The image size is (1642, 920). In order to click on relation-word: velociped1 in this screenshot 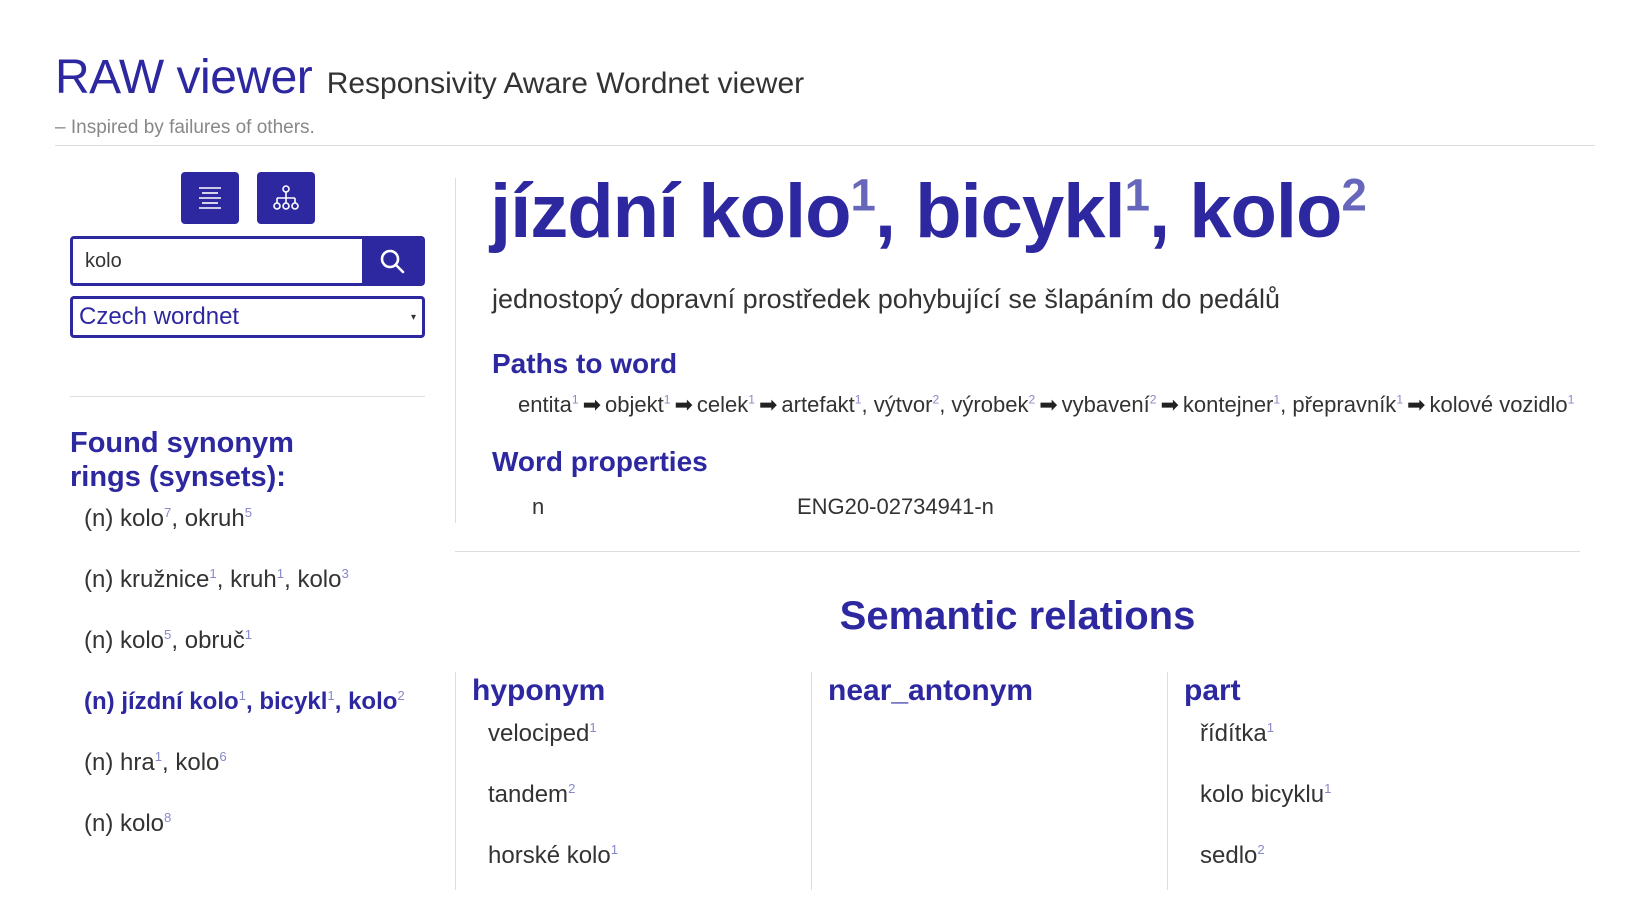, I will do `click(542, 733)`.